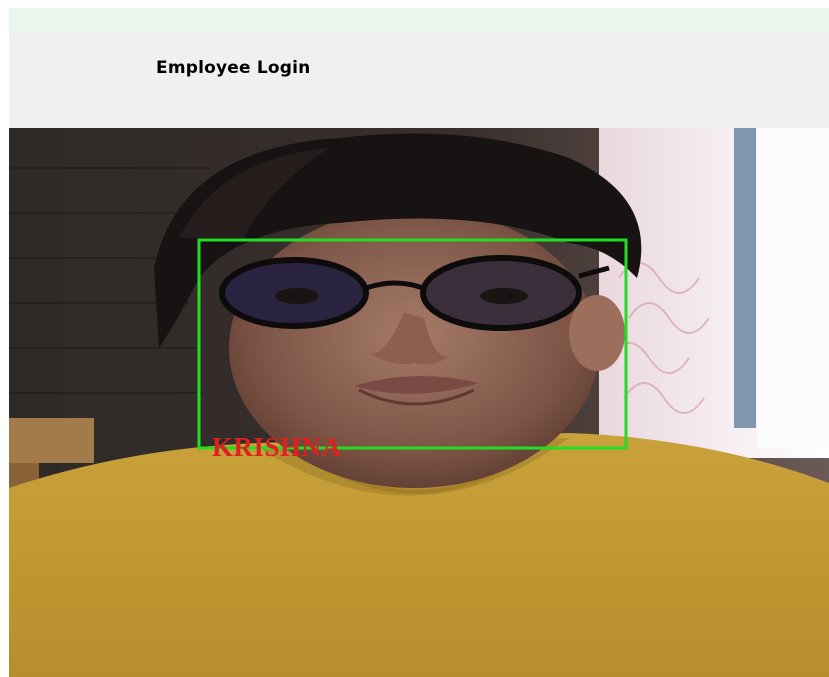  Describe the element at coordinates (419, 80) in the screenshot. I see `header-bar: Employee Login` at that location.